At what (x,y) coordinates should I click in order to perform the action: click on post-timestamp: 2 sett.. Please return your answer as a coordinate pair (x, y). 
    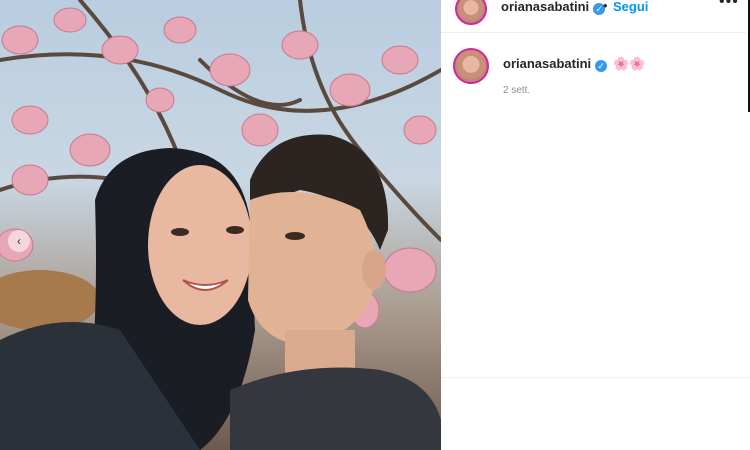
    Looking at the image, I should click on (516, 90).